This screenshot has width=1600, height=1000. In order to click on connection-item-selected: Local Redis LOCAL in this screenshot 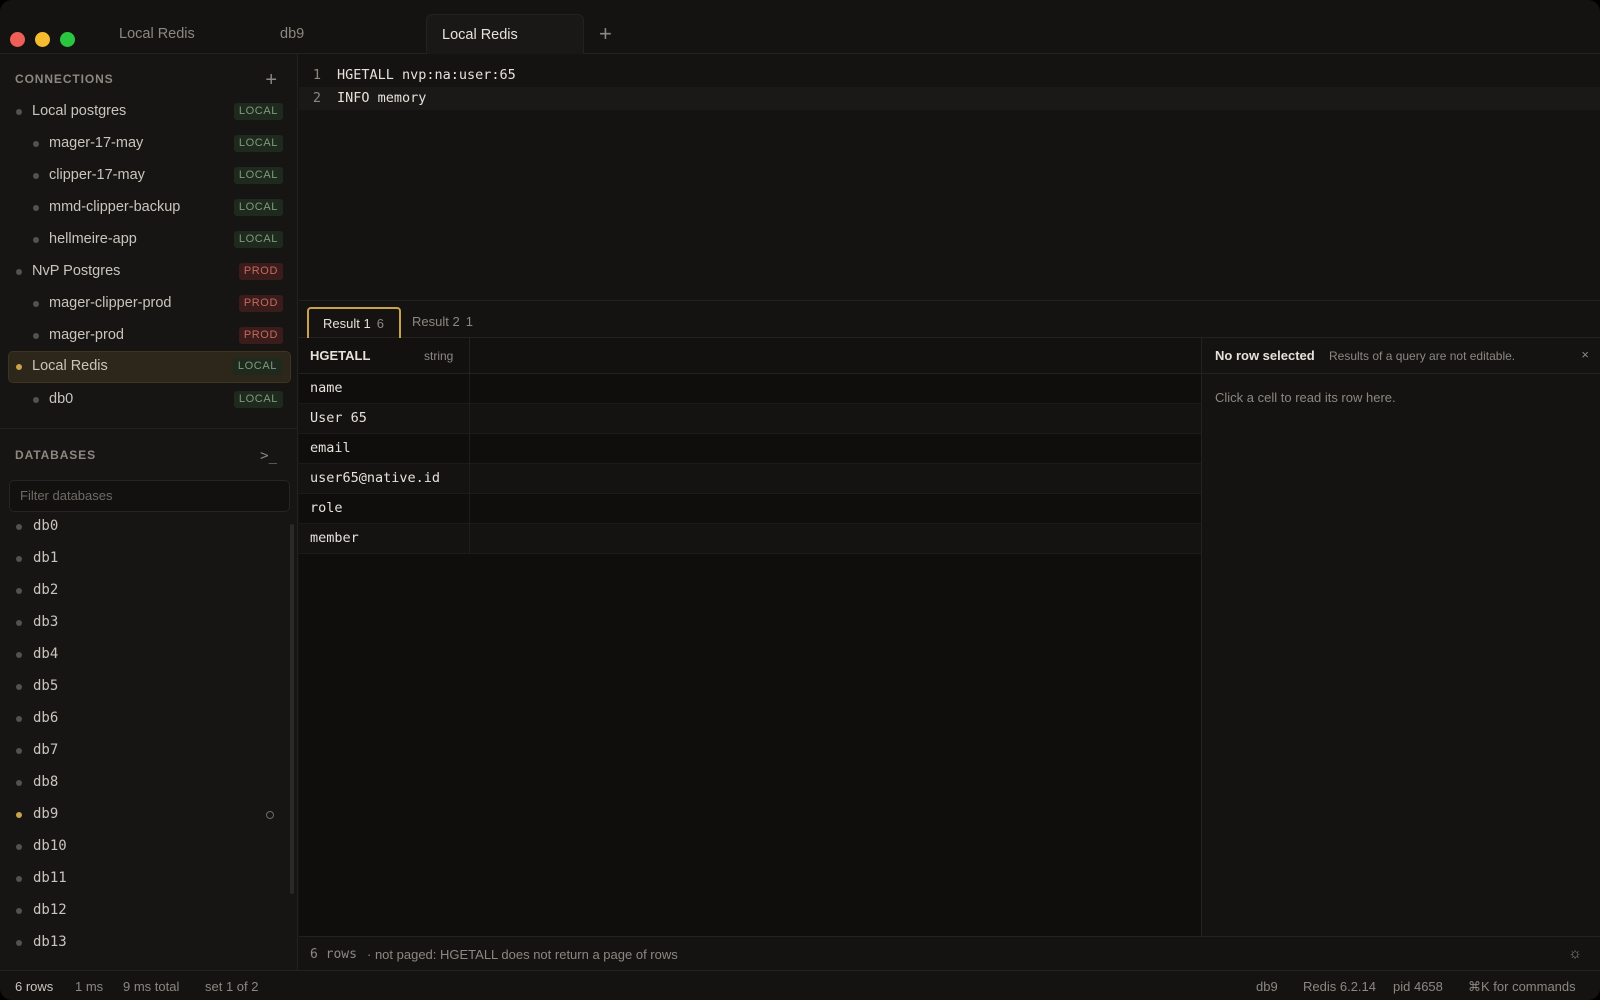, I will do `click(149, 367)`.